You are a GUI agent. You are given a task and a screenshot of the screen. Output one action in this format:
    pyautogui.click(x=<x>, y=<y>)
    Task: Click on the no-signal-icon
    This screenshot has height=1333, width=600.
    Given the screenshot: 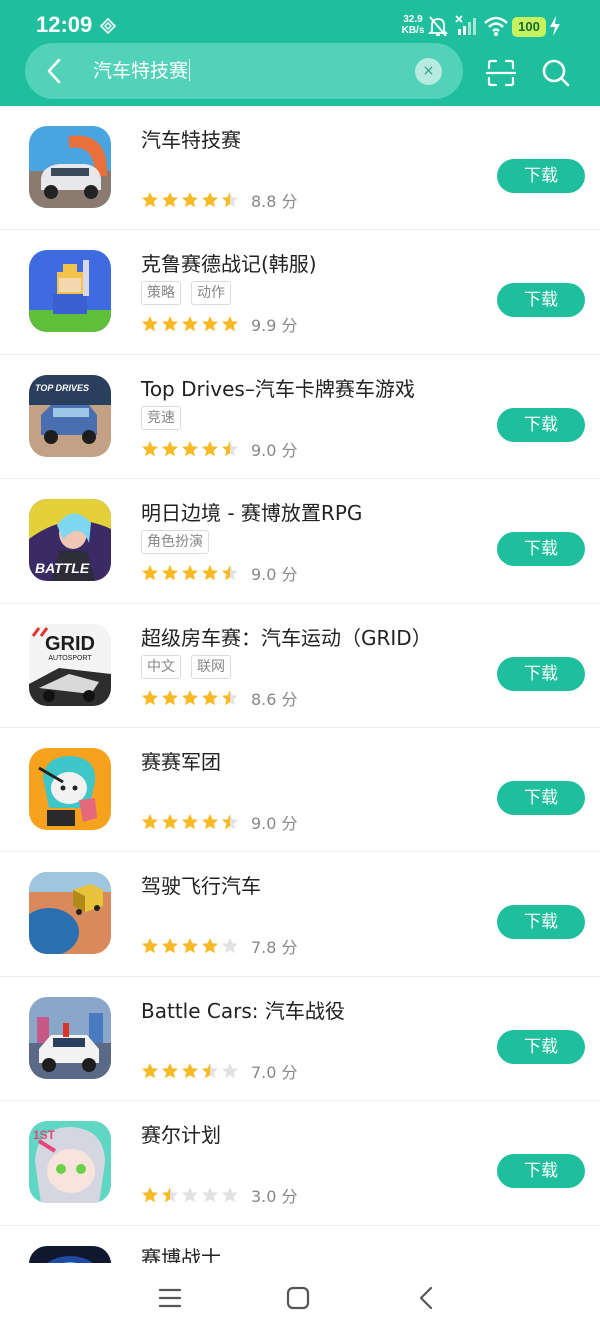 What is the action you would take?
    pyautogui.click(x=465, y=25)
    